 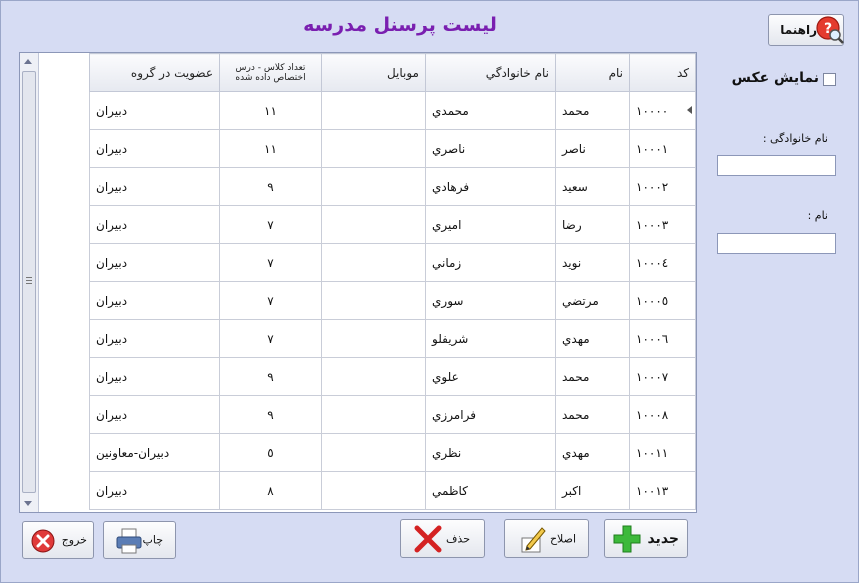 I want to click on cell-name: ناصر, so click(x=592, y=148).